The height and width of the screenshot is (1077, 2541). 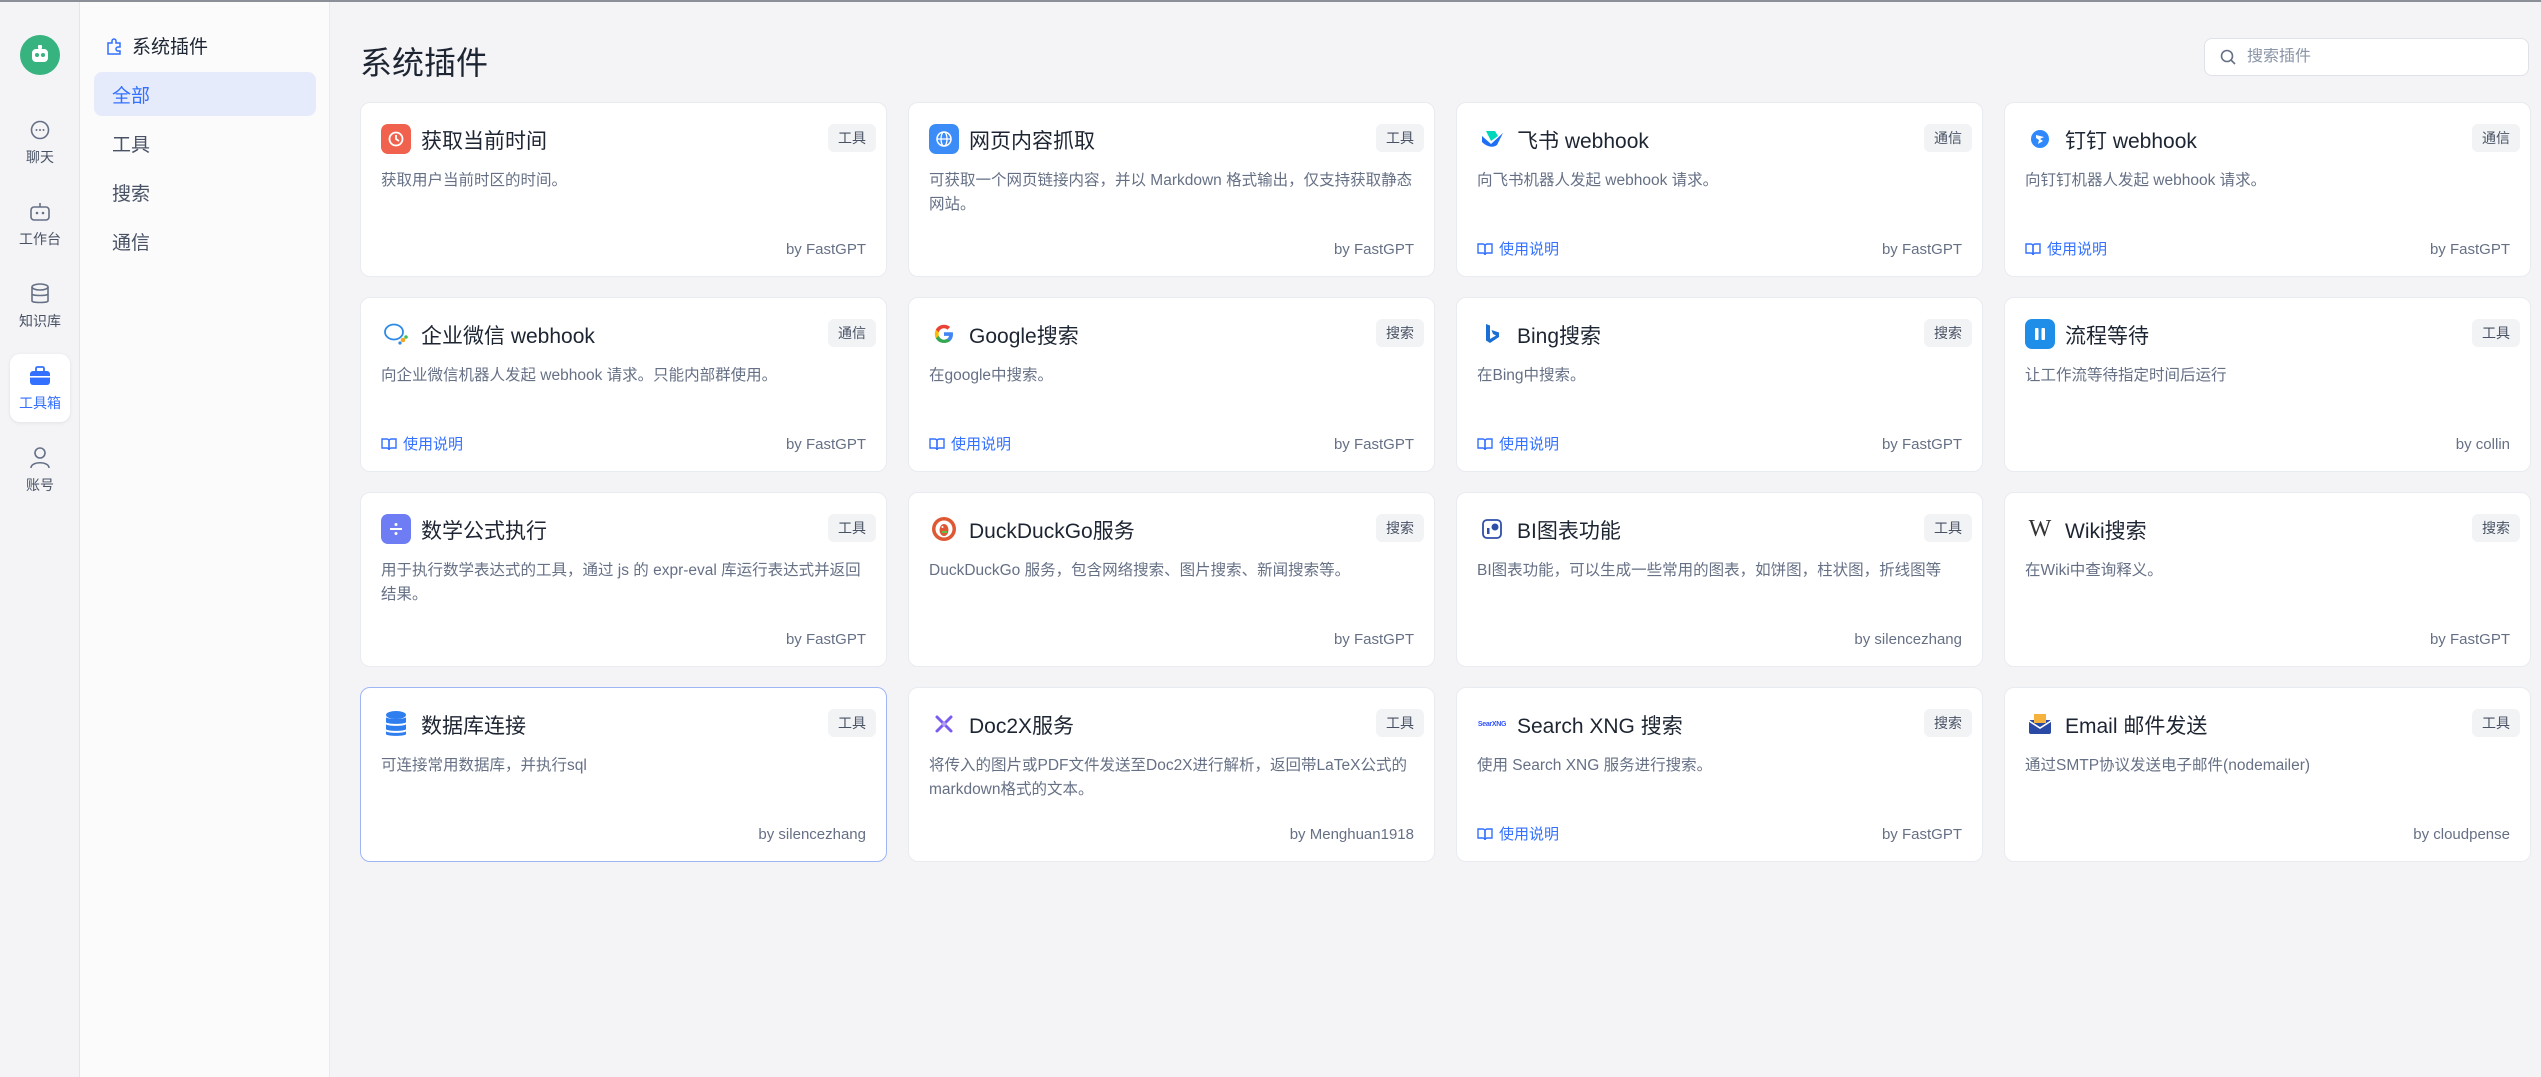 I want to click on rail-item-knowledge: 知识库, so click(x=40, y=306).